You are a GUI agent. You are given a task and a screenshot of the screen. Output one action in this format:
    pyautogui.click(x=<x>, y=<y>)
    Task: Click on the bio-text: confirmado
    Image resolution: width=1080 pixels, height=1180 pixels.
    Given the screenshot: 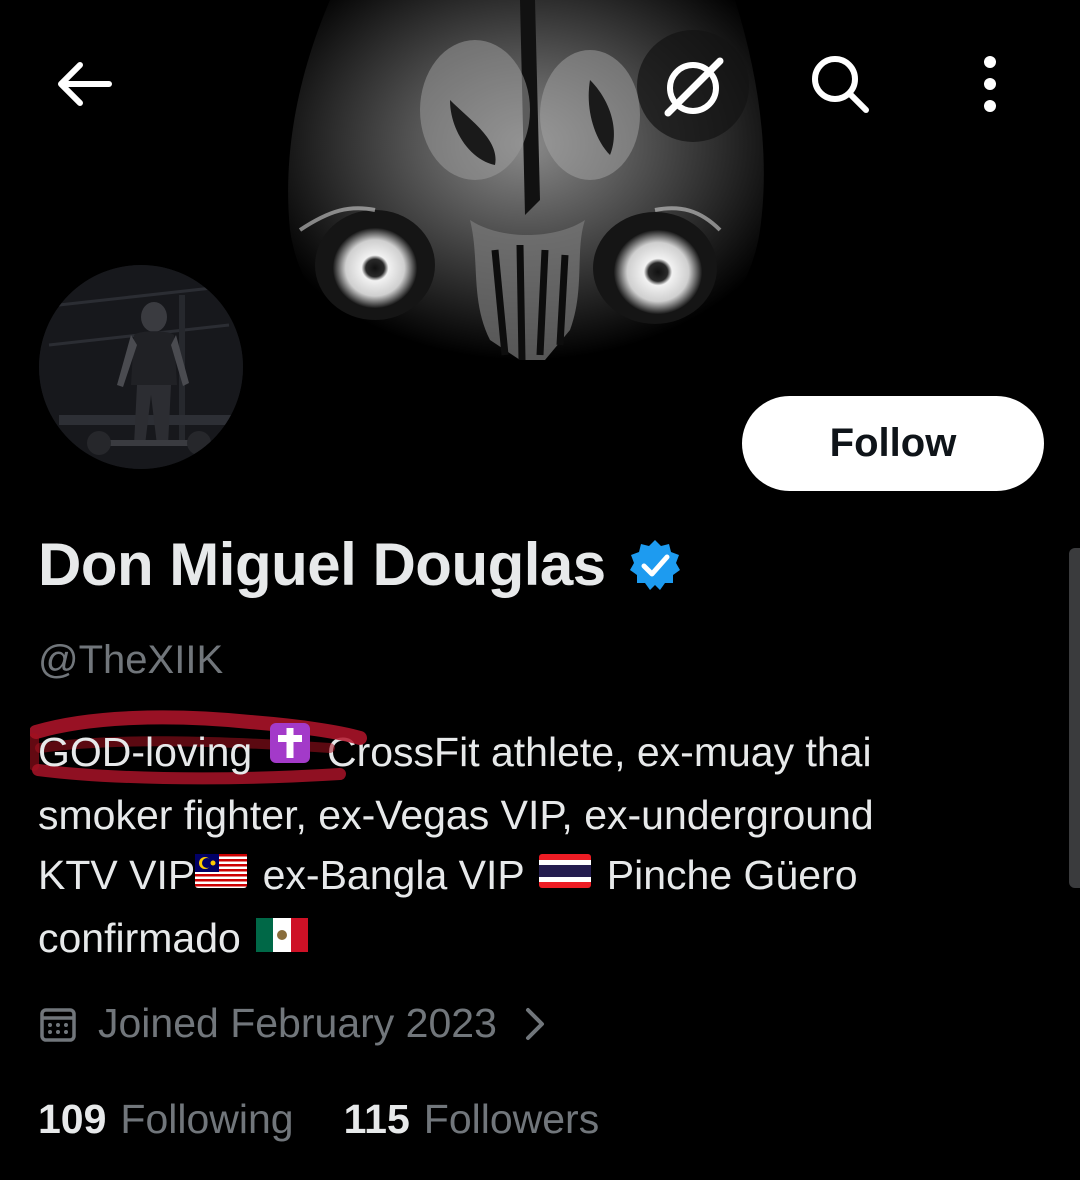 What is the action you would take?
    pyautogui.click(x=139, y=938)
    